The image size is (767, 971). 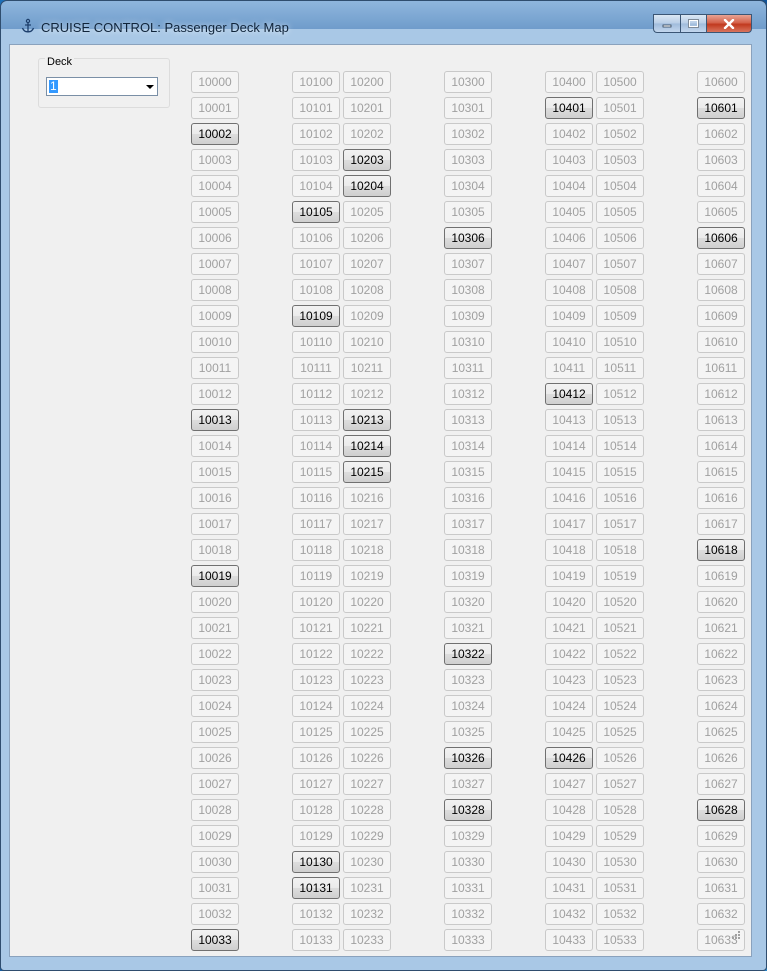 What do you see at coordinates (468, 914) in the screenshot?
I see `cabin-button-10332: 10332` at bounding box center [468, 914].